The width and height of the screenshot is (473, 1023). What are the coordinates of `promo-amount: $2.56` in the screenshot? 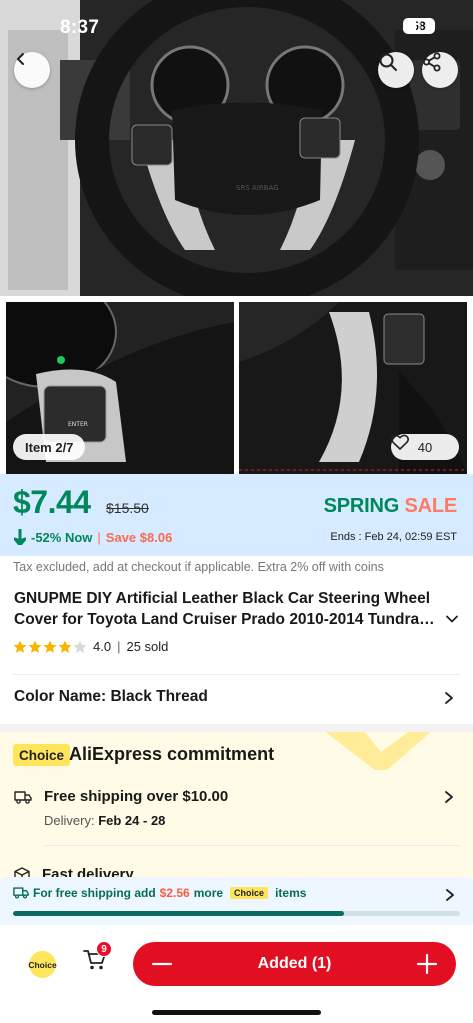 It's located at (174, 893).